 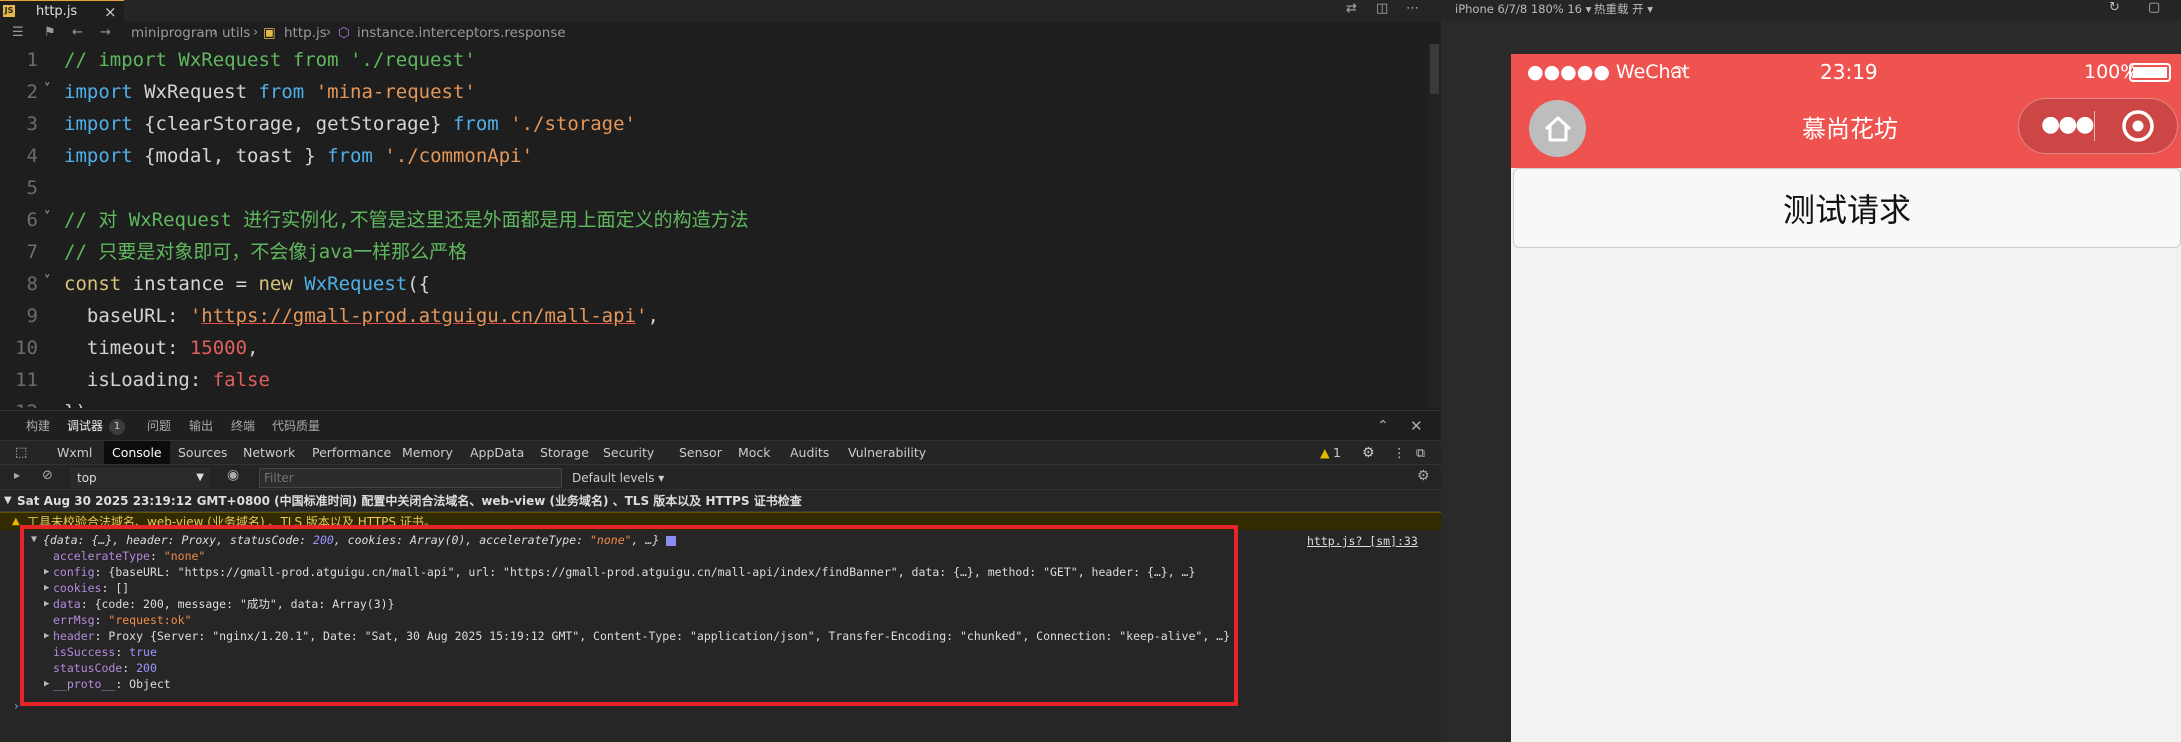 I want to click on tab-sources: Sources, so click(x=202, y=453).